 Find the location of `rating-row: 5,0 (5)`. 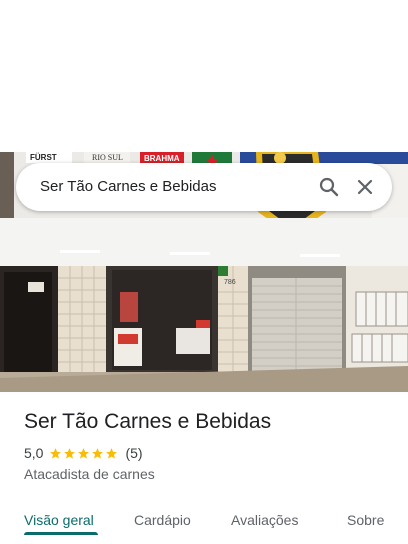

rating-row: 5,0 (5) is located at coordinates (83, 453).